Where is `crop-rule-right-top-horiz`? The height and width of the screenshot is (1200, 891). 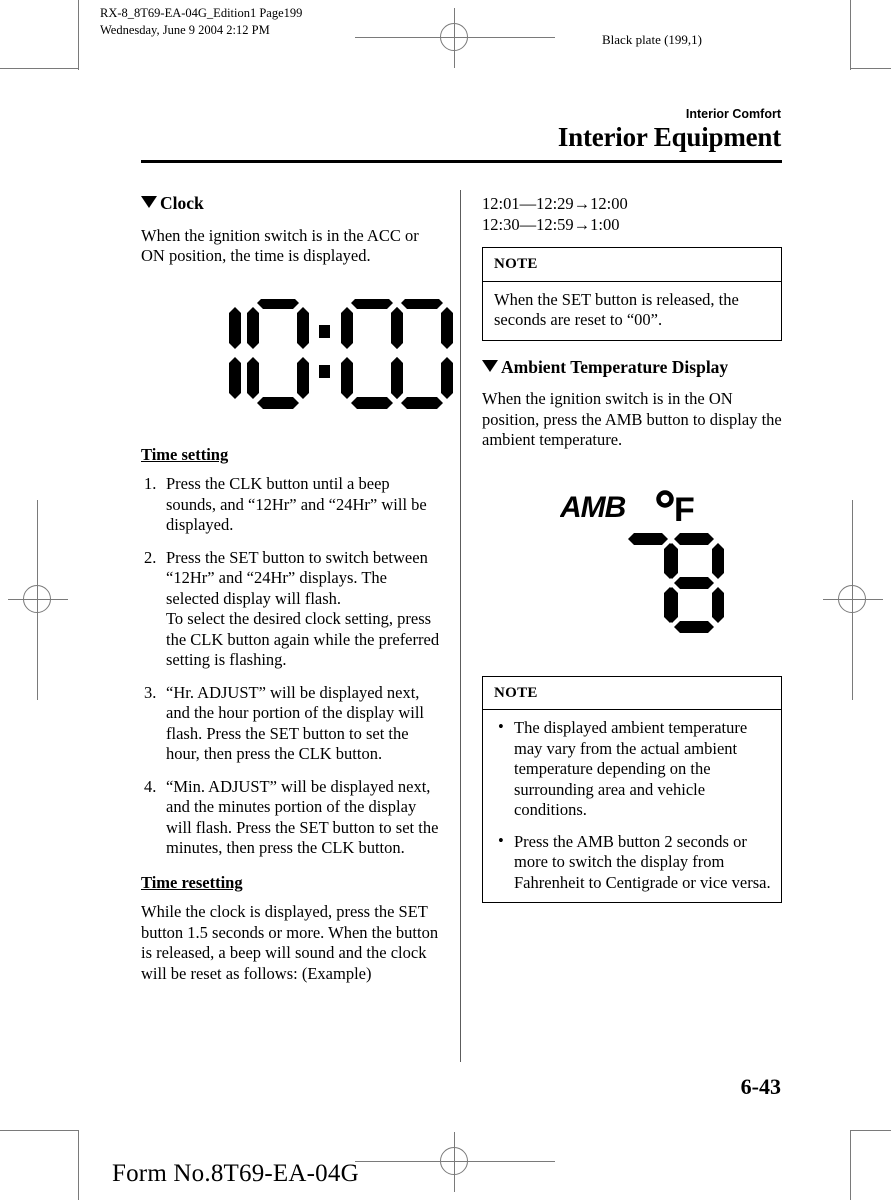 crop-rule-right-top-horiz is located at coordinates (870, 68).